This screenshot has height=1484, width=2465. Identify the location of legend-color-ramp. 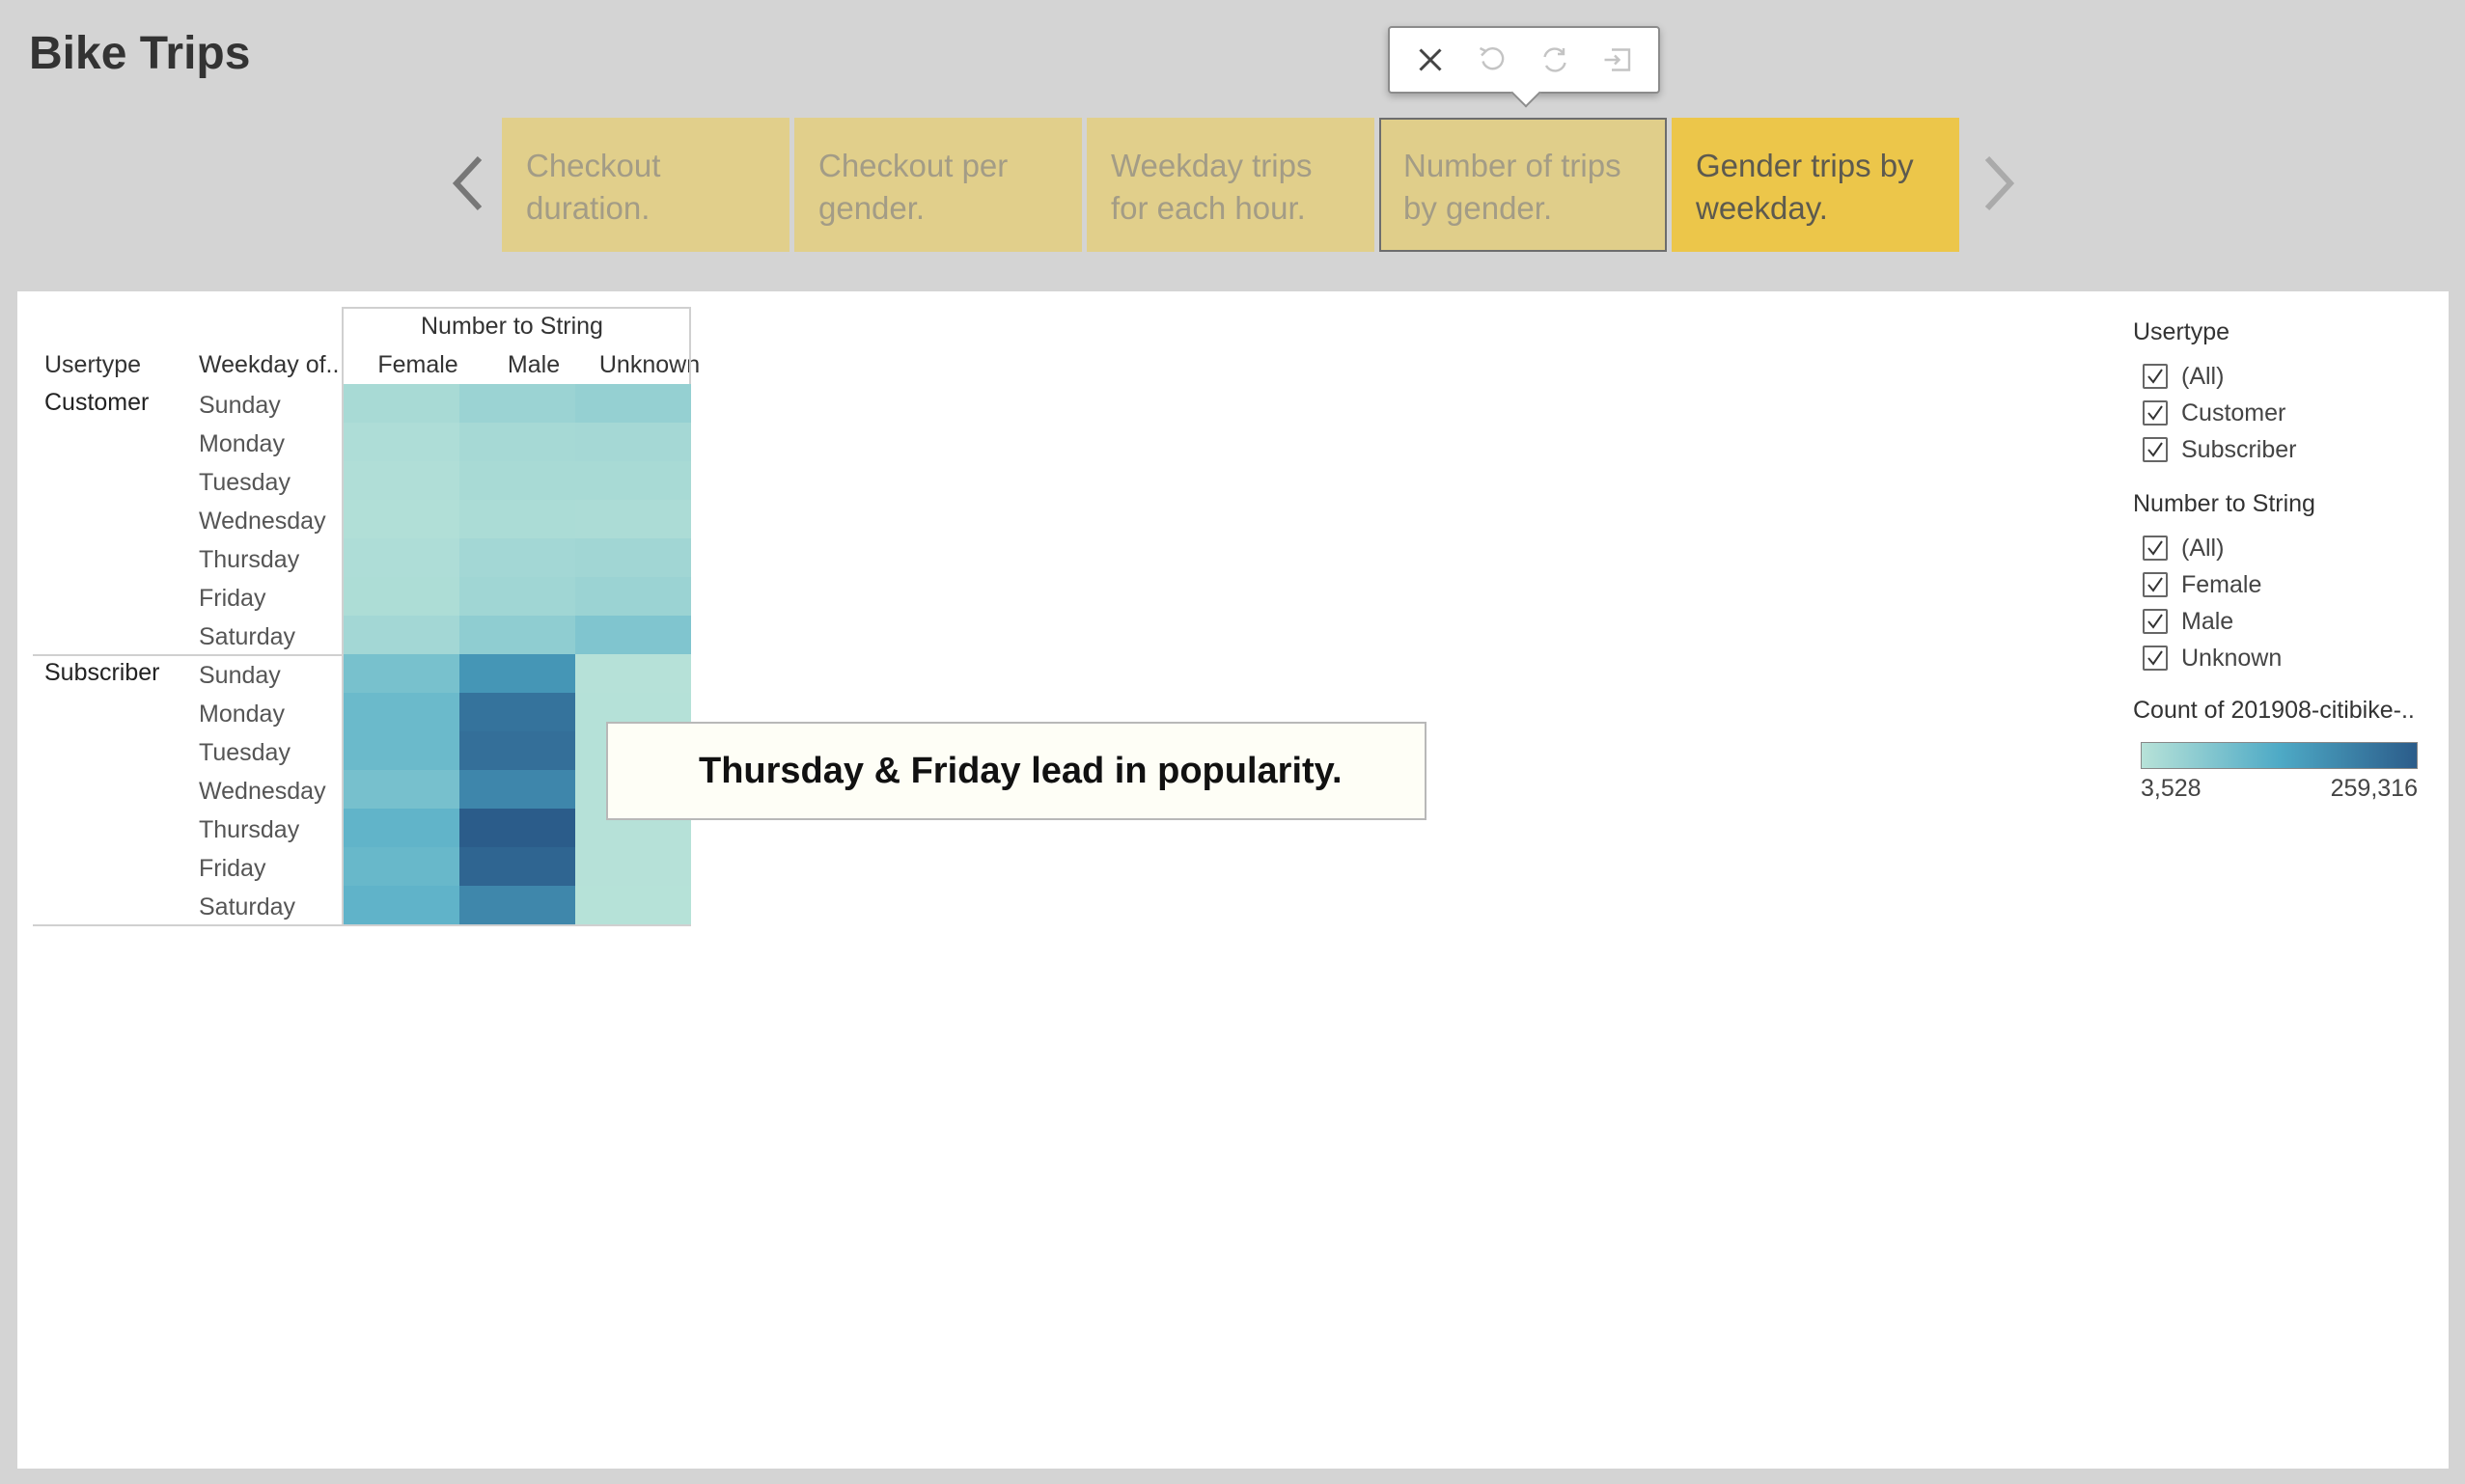
(2279, 755).